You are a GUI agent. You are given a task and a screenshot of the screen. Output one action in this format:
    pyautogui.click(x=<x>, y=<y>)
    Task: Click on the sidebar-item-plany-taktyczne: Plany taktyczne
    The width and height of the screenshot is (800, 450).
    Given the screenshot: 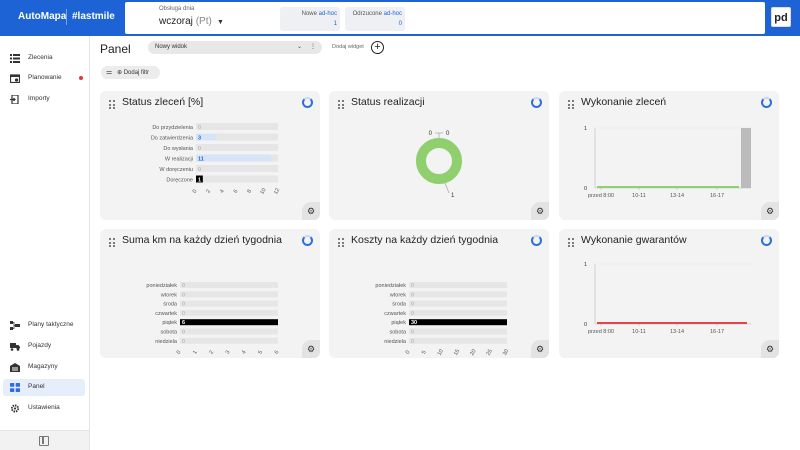 What is the action you would take?
    pyautogui.click(x=44, y=325)
    